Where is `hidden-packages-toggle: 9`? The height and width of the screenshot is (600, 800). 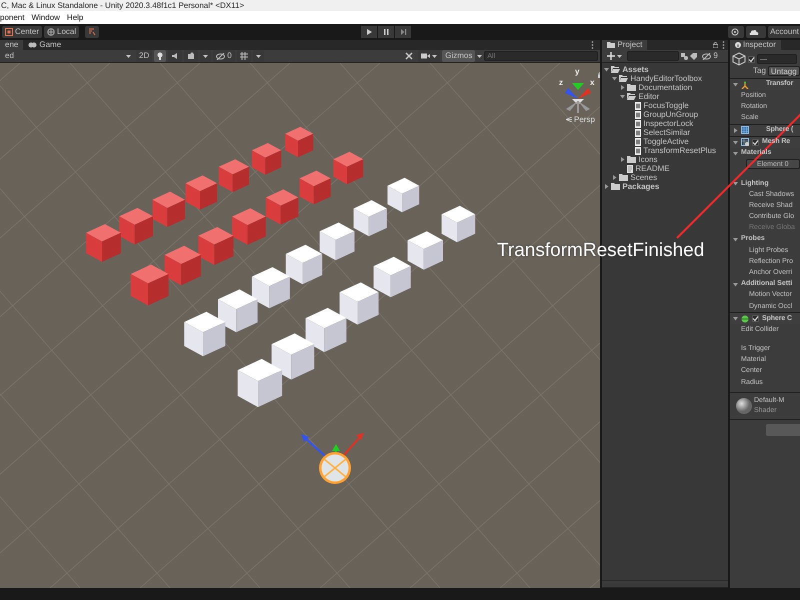
hidden-packages-toggle: 9 is located at coordinates (710, 56).